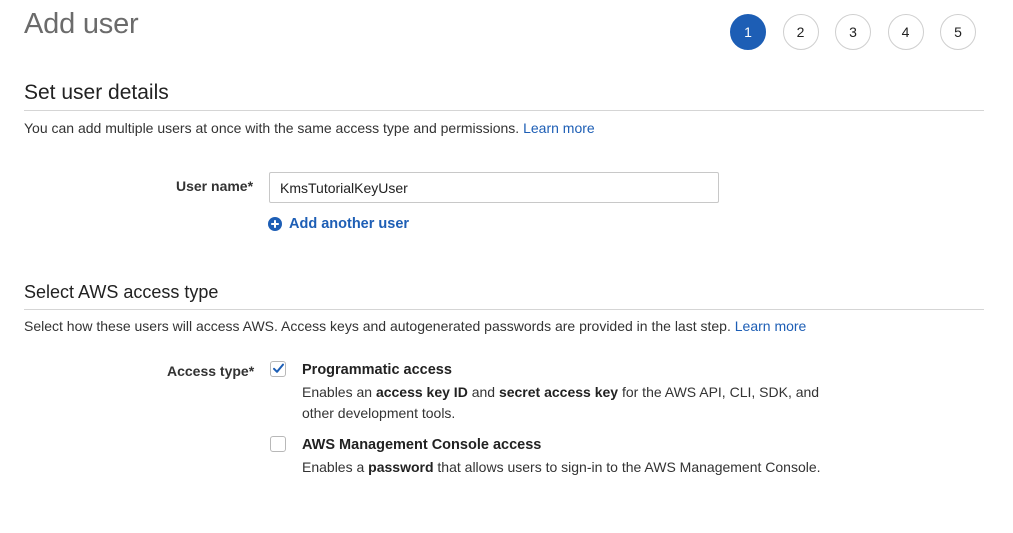  Describe the element at coordinates (275, 224) in the screenshot. I see `plus-circle-icon` at that location.